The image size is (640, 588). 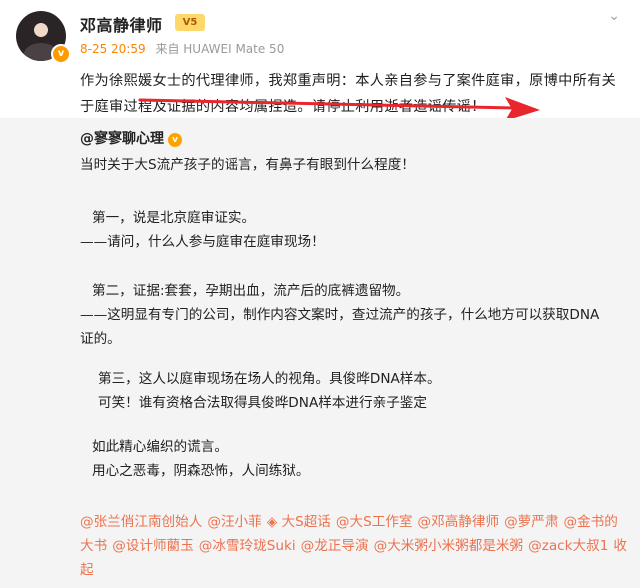 I want to click on repost-line: 第二，证据:套套，孕期出血，流产后的底裤遗留物。, so click(x=251, y=291).